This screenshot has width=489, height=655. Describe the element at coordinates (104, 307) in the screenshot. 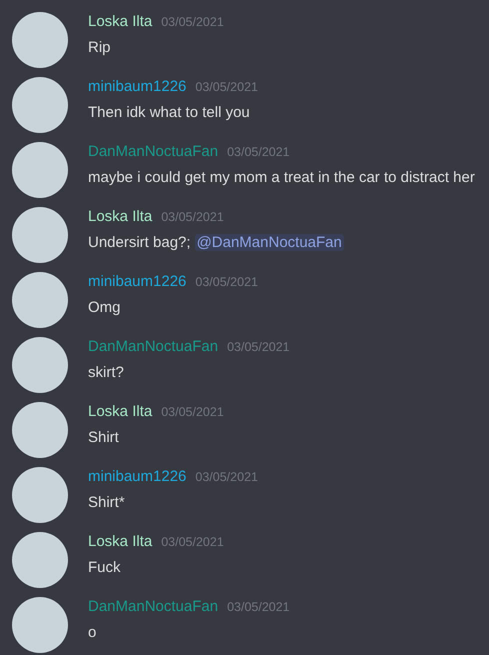

I see `message-text: Omg` at that location.